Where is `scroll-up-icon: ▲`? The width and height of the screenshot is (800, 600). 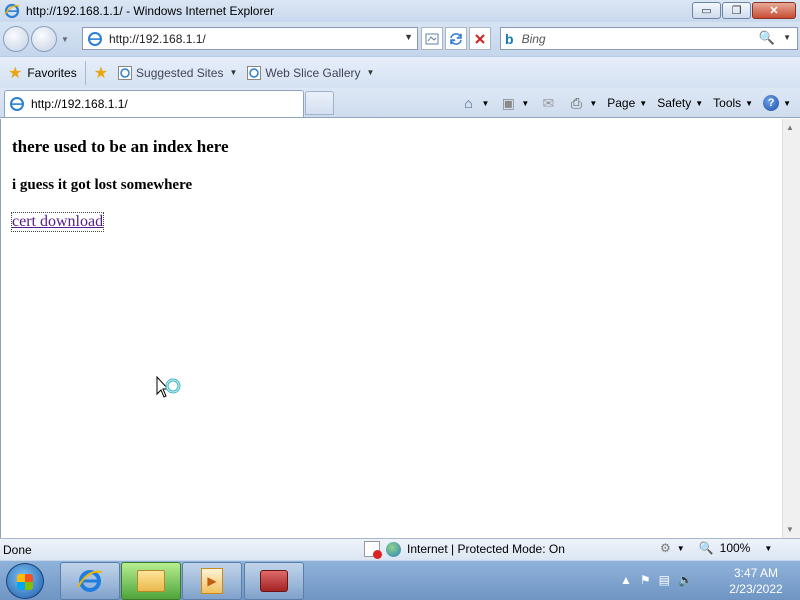 scroll-up-icon: ▲ is located at coordinates (790, 127).